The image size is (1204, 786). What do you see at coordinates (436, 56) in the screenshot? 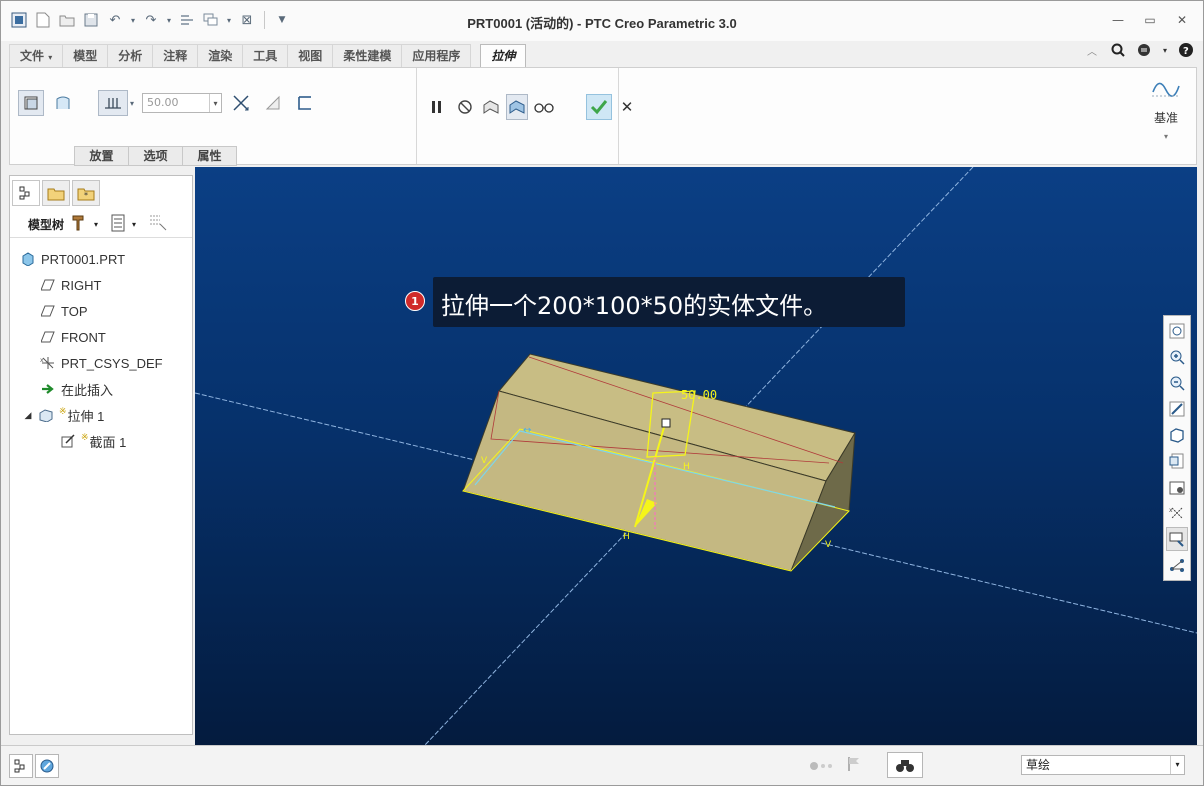
I see `tab-applications: 应用程序` at bounding box center [436, 56].